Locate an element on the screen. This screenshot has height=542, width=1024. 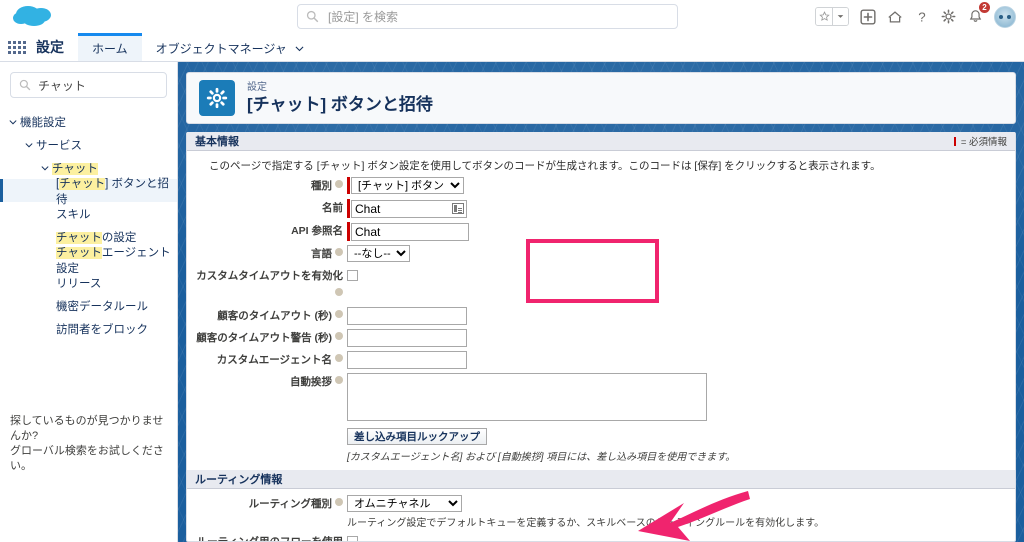
sidebar-item-6: チャットエージェント設定 is located at coordinates (88, 260).